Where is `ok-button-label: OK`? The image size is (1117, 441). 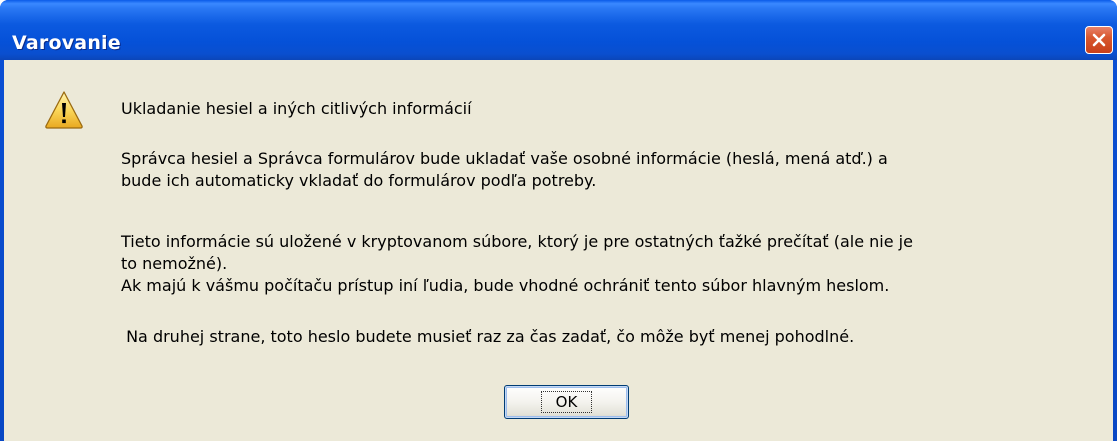 ok-button-label: OK is located at coordinates (566, 402).